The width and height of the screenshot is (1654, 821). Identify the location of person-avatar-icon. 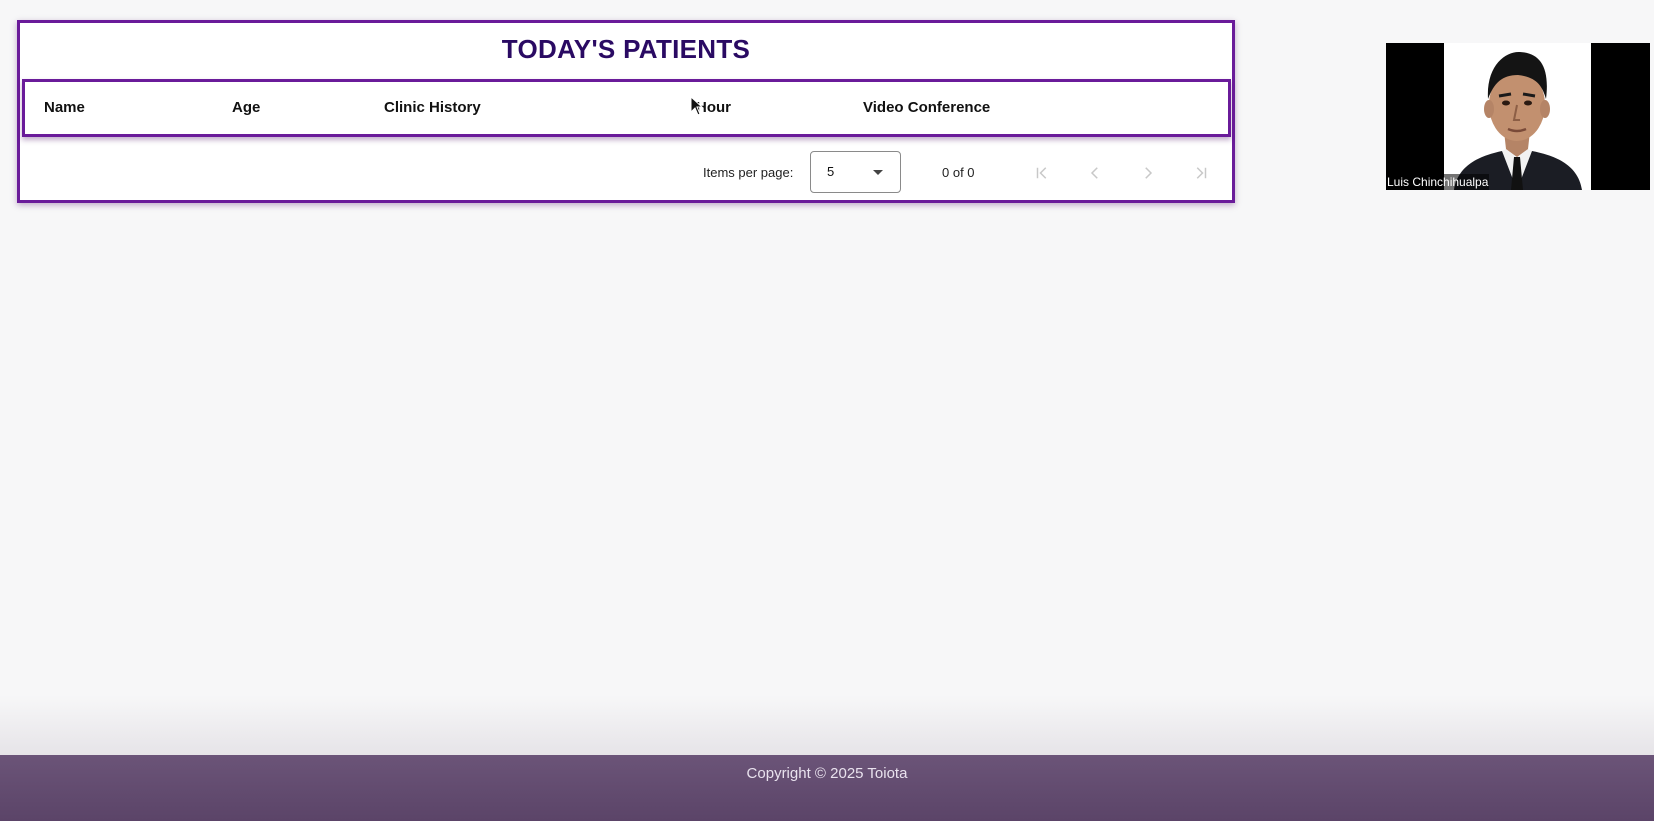
(1517, 116).